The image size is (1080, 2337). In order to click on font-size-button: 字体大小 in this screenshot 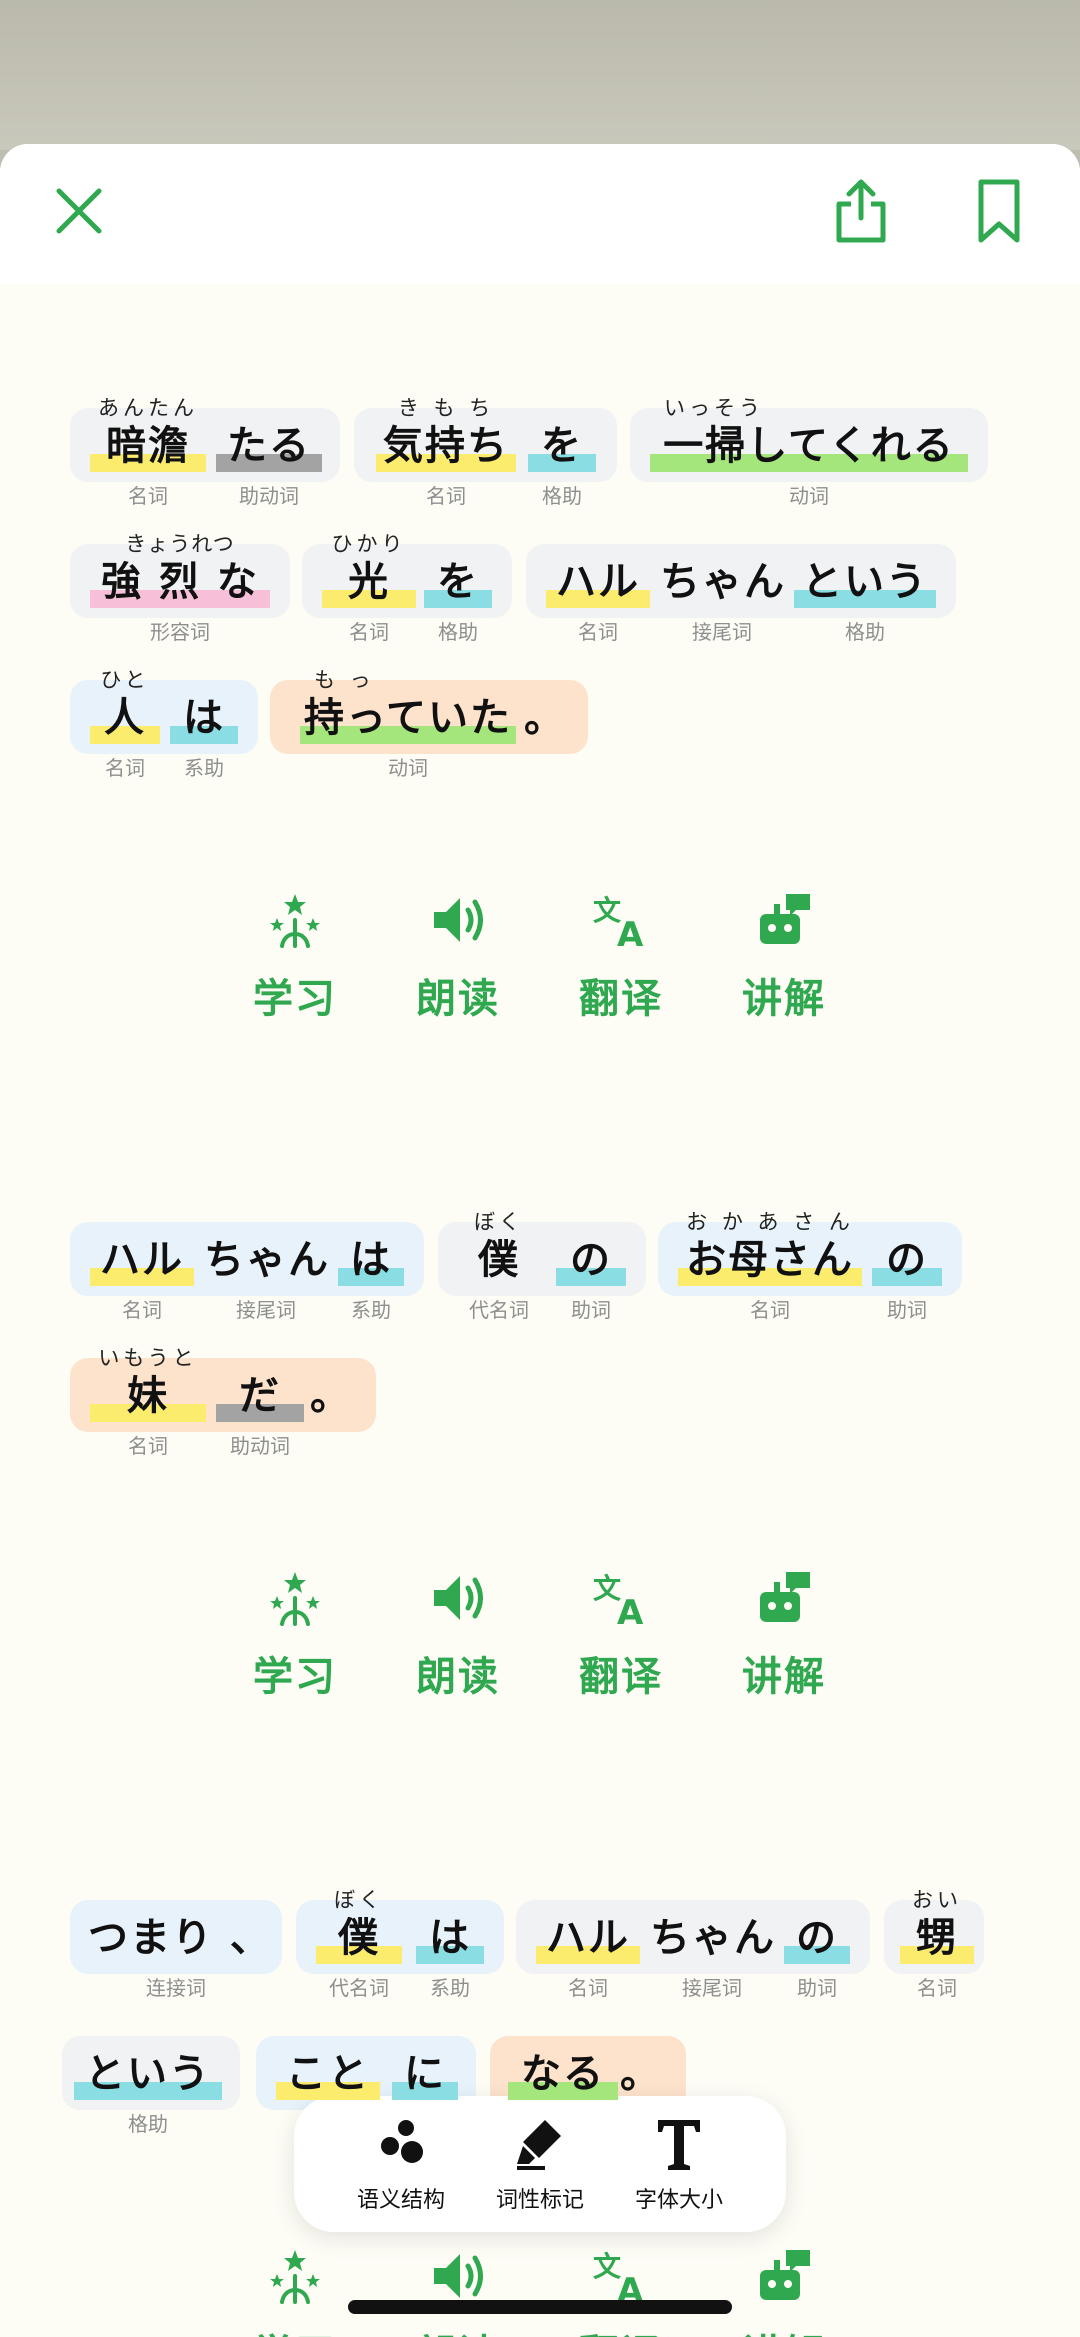, I will do `click(679, 2166)`.